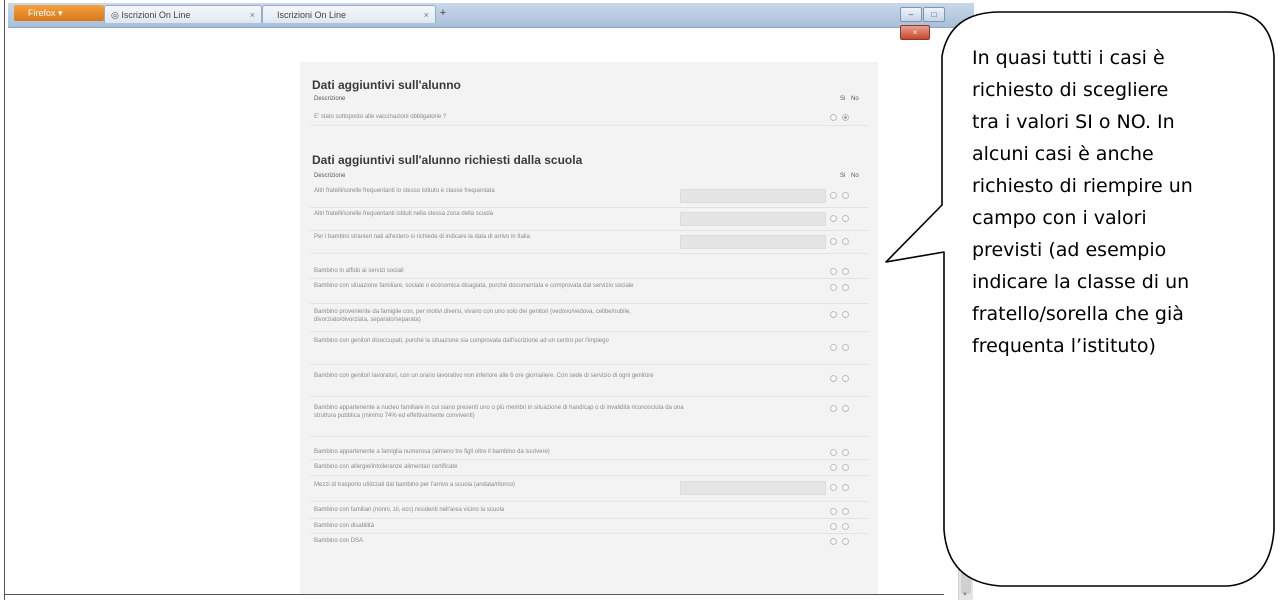 This screenshot has width=1282, height=600. I want to click on callout-line: indicare la classe di un, so click(1081, 282).